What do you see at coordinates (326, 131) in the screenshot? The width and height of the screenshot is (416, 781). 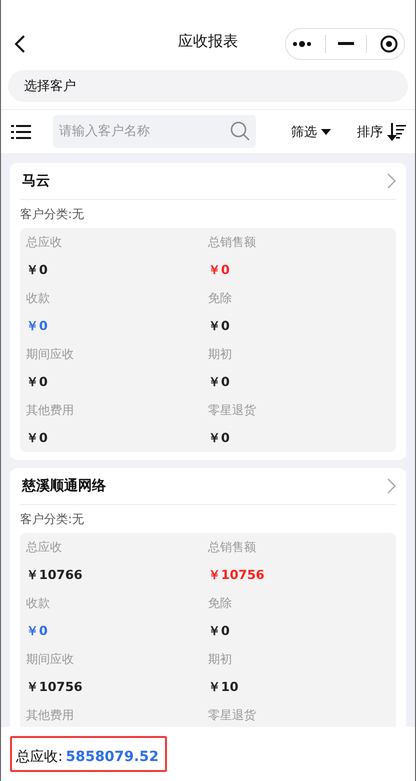 I see `caret-down-icon` at bounding box center [326, 131].